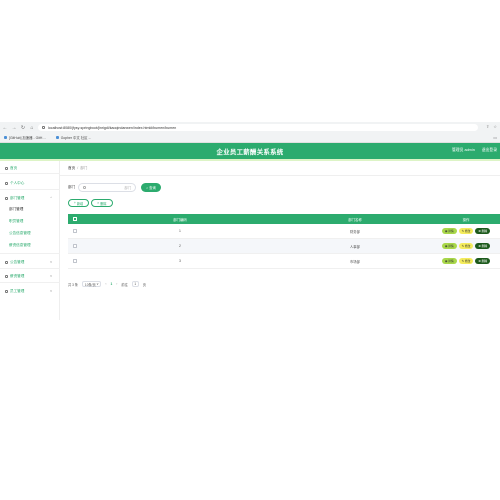 Image resolution: width=500 pixels, height=500 pixels. What do you see at coordinates (280, 175) in the screenshot?
I see `breadcrumb-divider` at bounding box center [280, 175].